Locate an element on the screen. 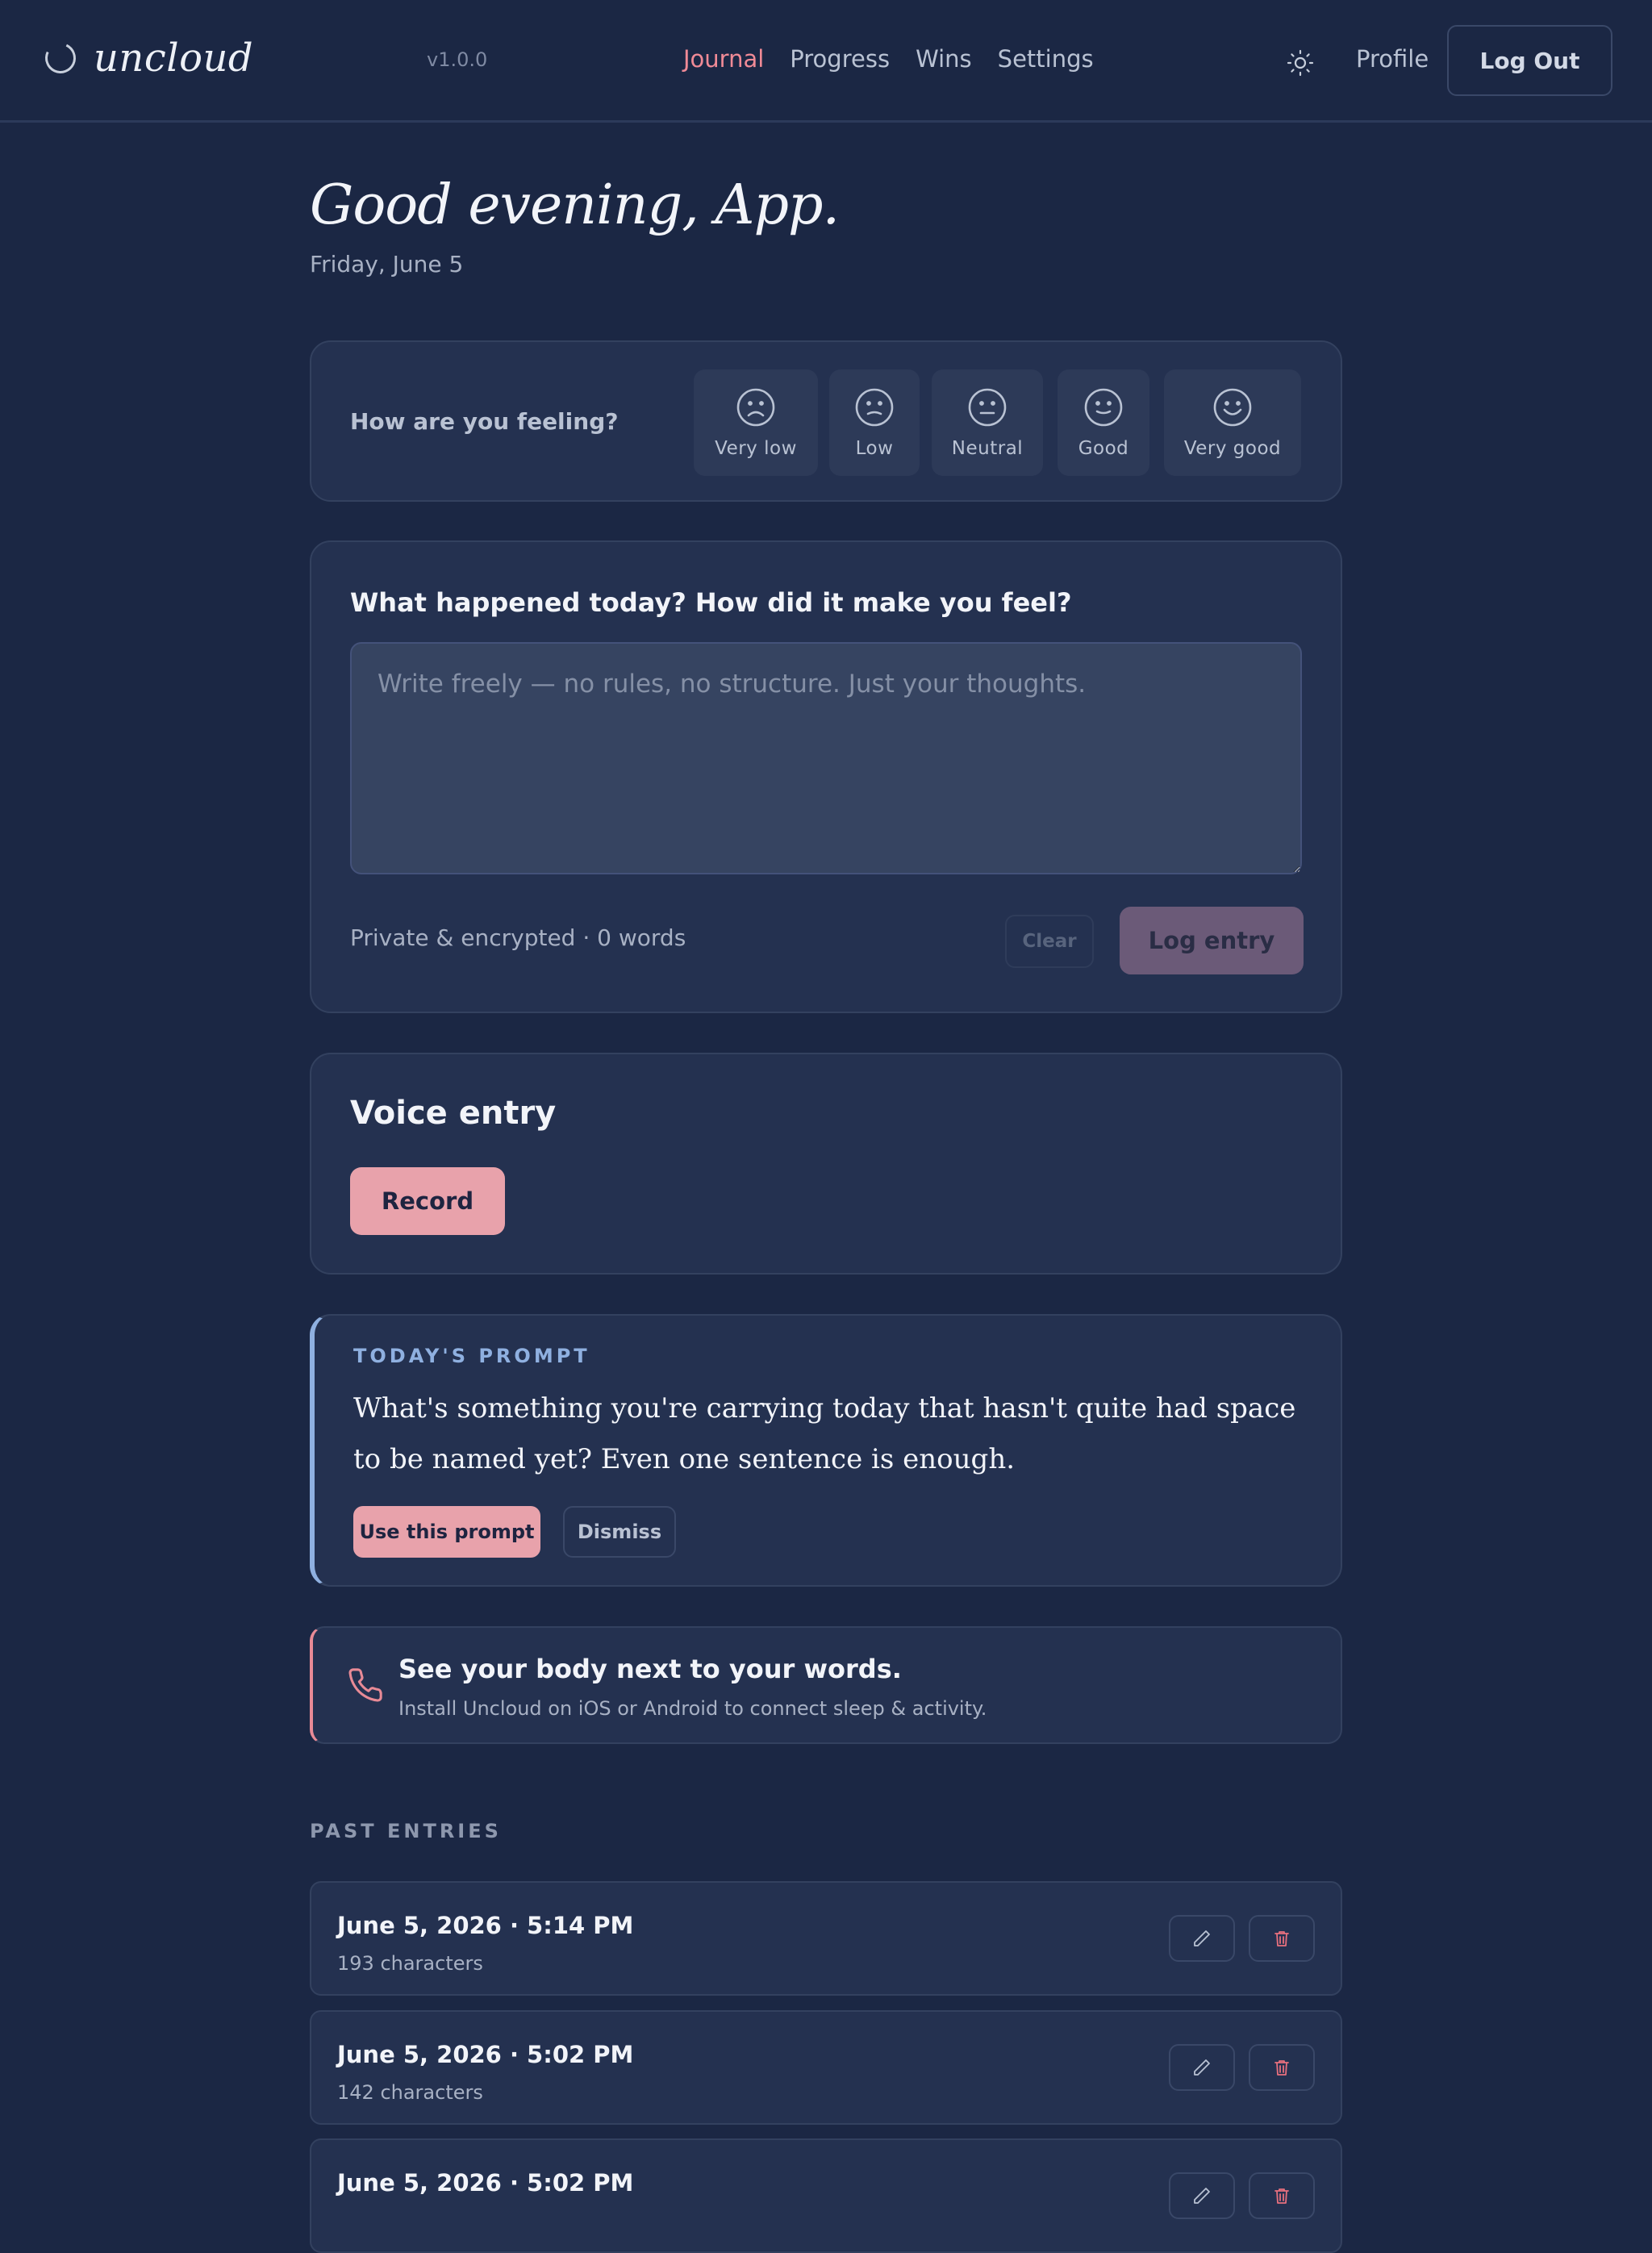 Image resolution: width=1652 pixels, height=2253 pixels. log-out-button: Log Out is located at coordinates (1530, 60).